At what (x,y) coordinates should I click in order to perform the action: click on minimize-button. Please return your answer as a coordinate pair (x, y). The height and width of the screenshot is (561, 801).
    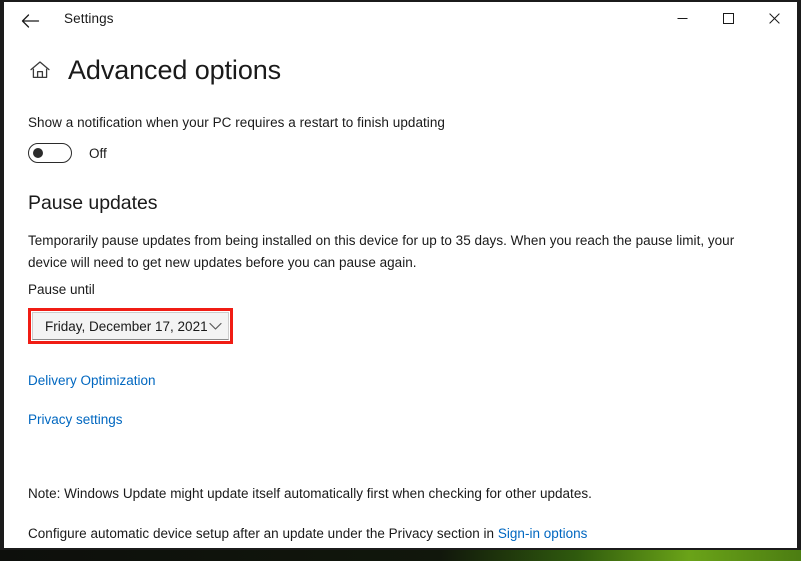
    Looking at the image, I should click on (682, 18).